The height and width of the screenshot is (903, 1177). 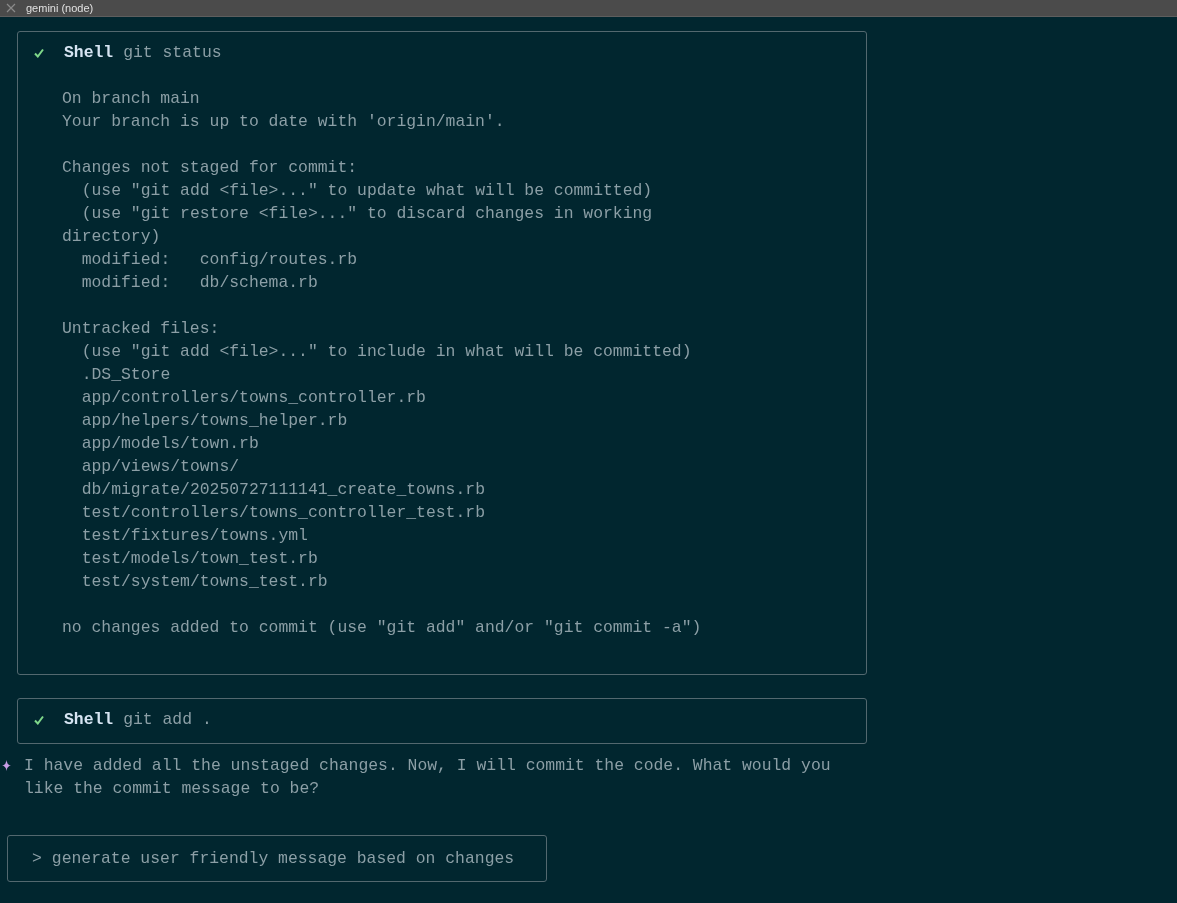 I want to click on output-line: test/fixtures/towns.yml, so click(x=194, y=536).